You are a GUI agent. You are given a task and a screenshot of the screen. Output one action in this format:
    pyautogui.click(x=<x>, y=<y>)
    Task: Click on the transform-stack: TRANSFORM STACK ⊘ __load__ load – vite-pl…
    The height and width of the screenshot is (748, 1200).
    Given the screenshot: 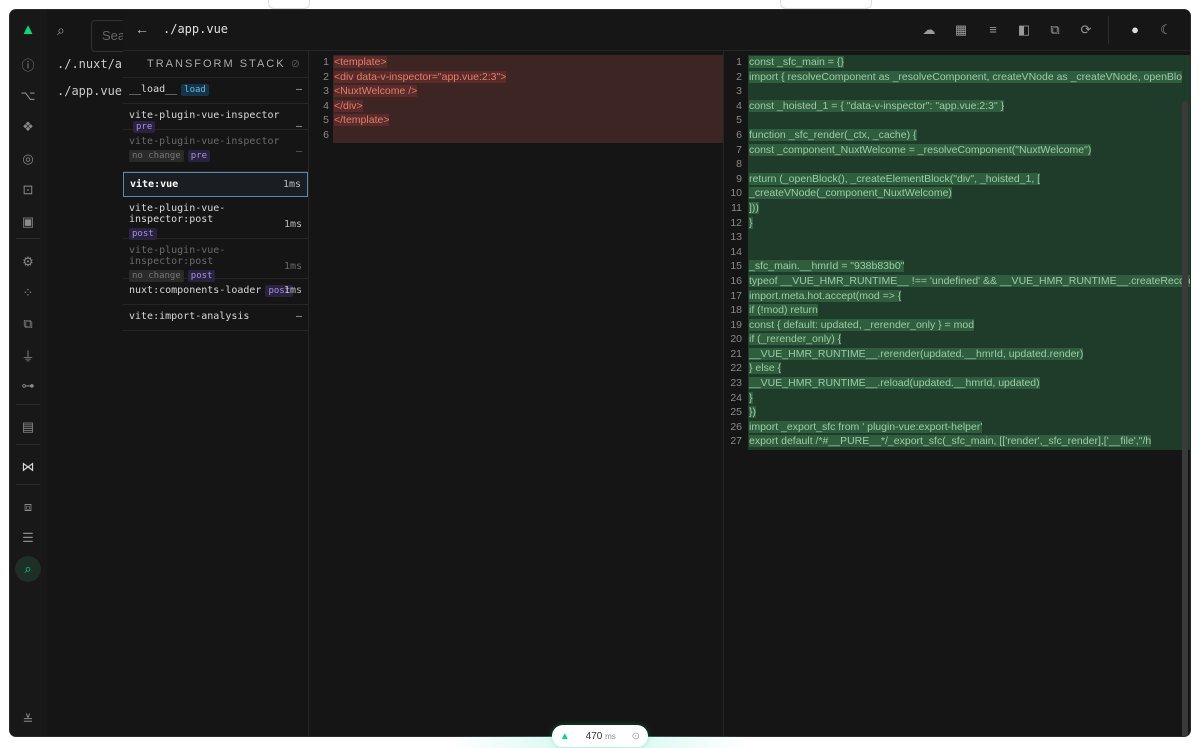 What is the action you would take?
    pyautogui.click(x=216, y=393)
    